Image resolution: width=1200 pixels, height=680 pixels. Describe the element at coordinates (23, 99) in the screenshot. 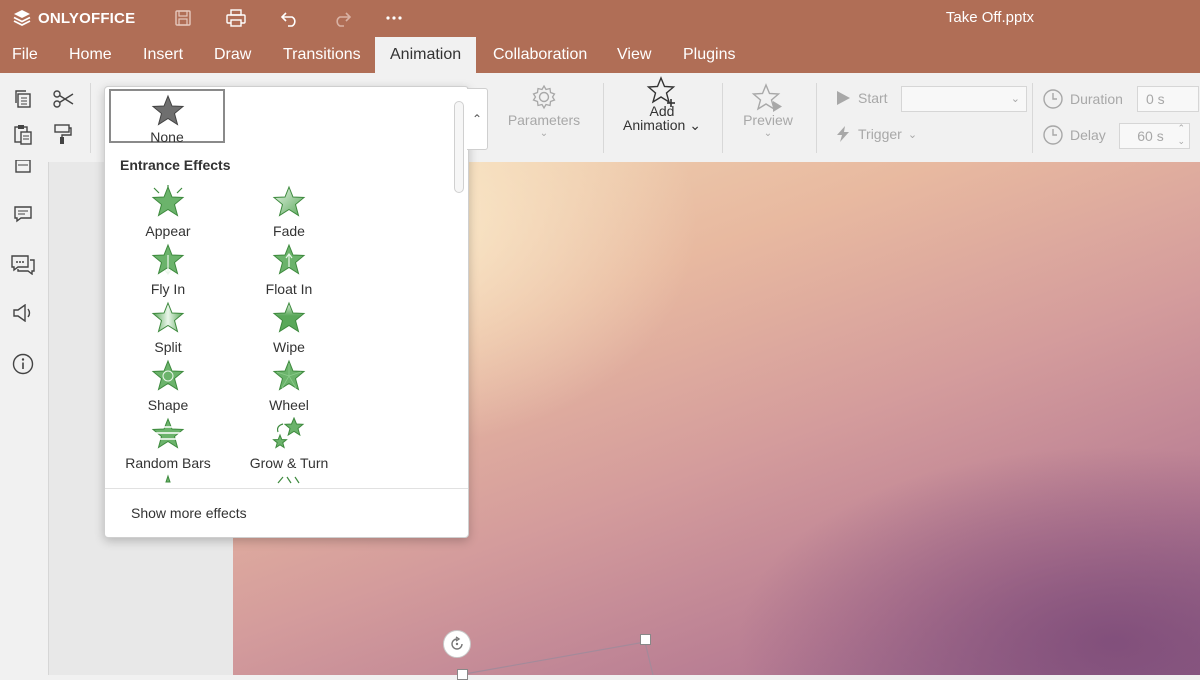

I see `copy-icon` at that location.